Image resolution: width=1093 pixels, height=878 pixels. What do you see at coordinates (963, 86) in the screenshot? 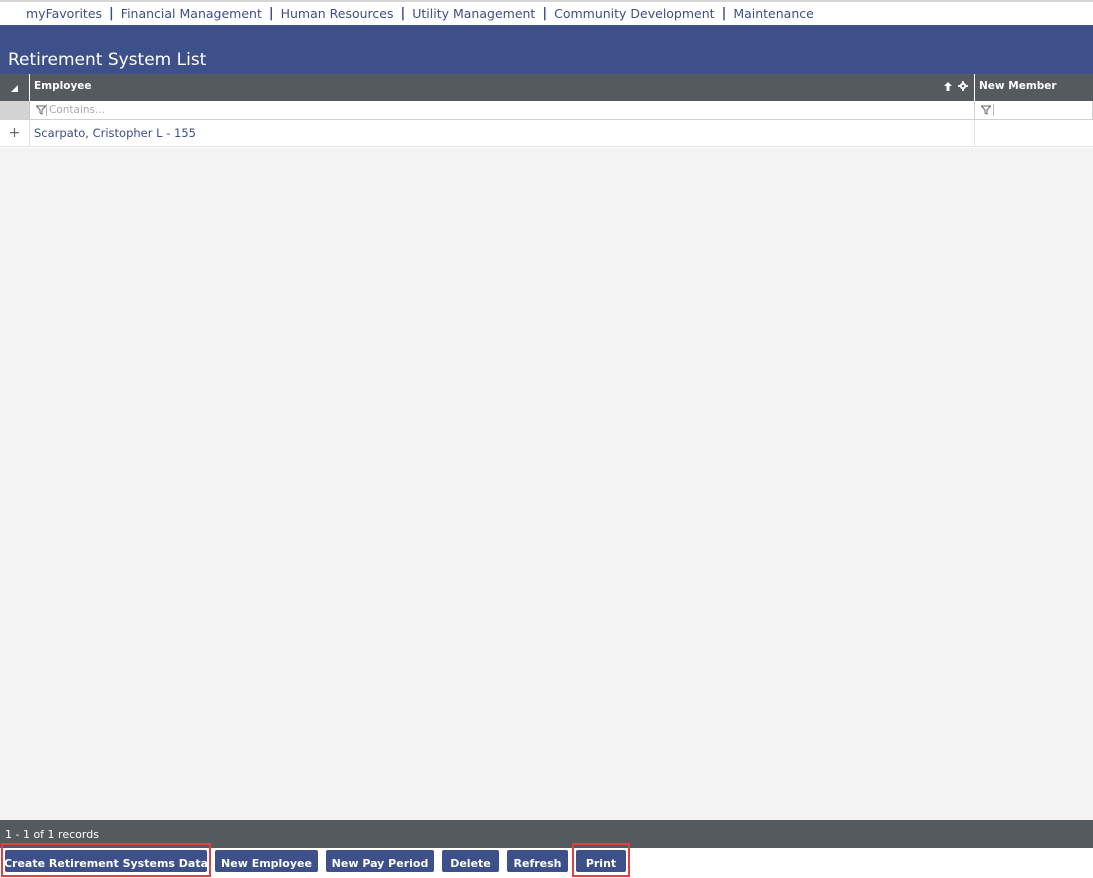
I see `gear-icon` at bounding box center [963, 86].